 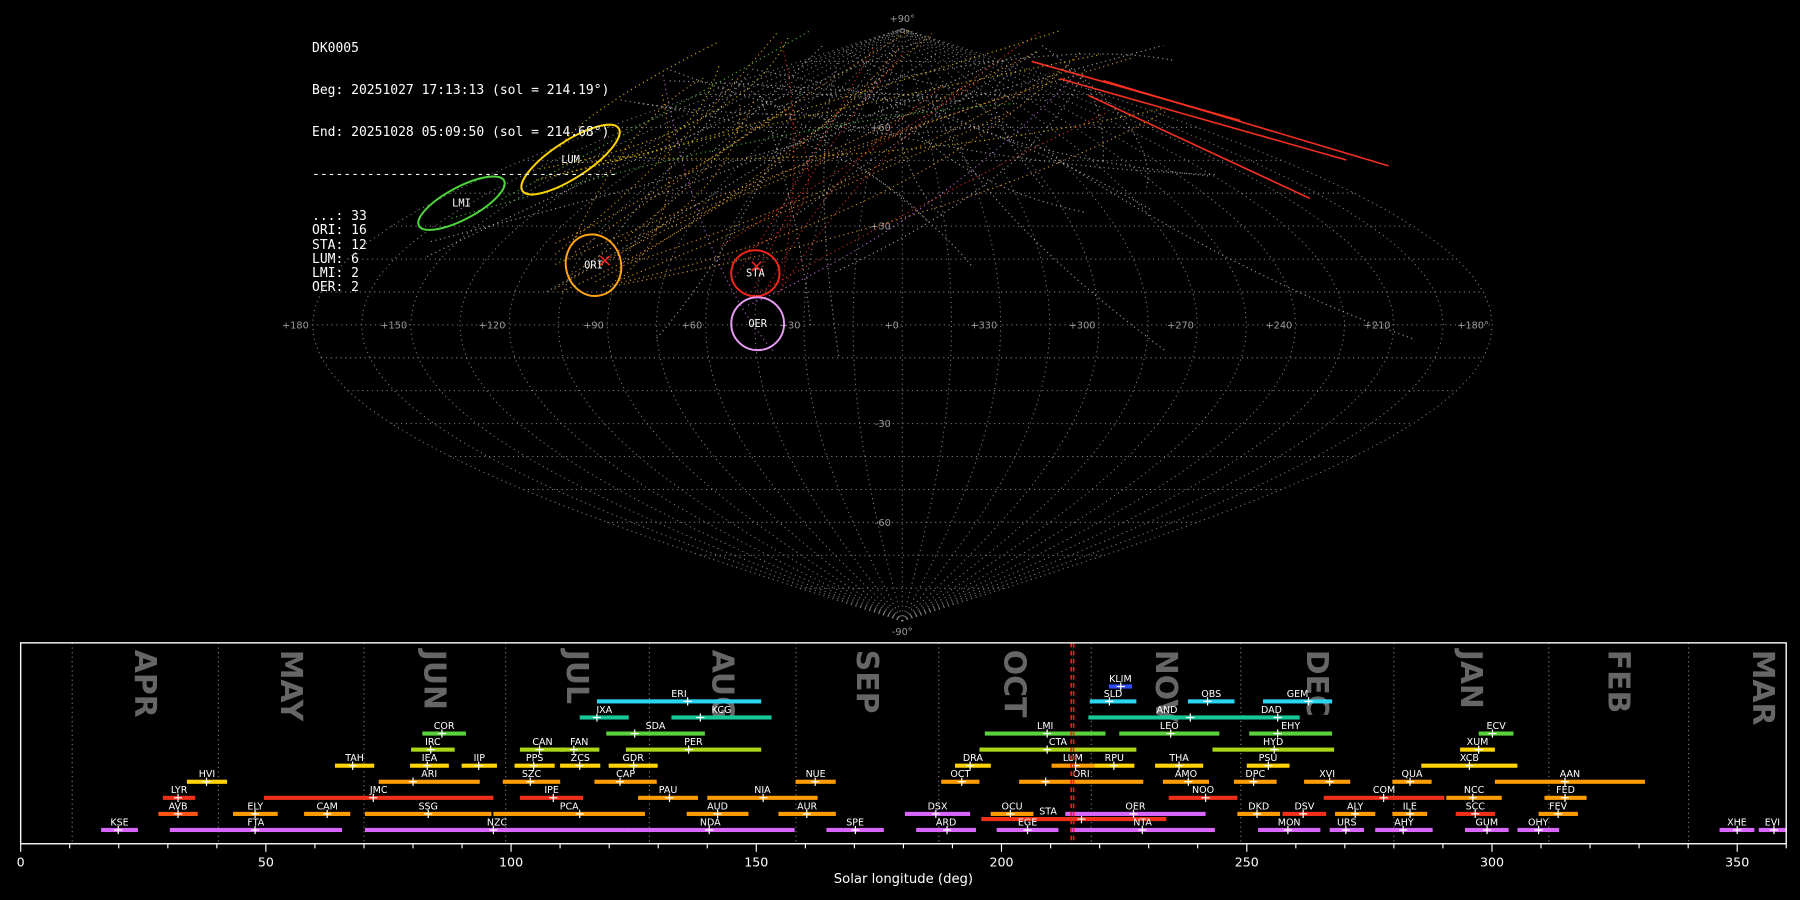 I want to click on shower-label-ORI: ORI, so click(x=1081, y=774).